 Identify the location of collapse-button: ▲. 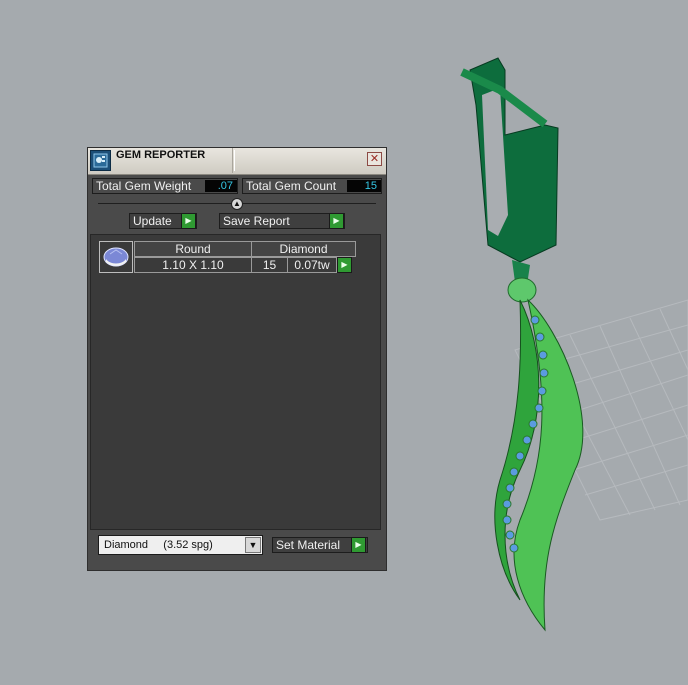
(237, 204).